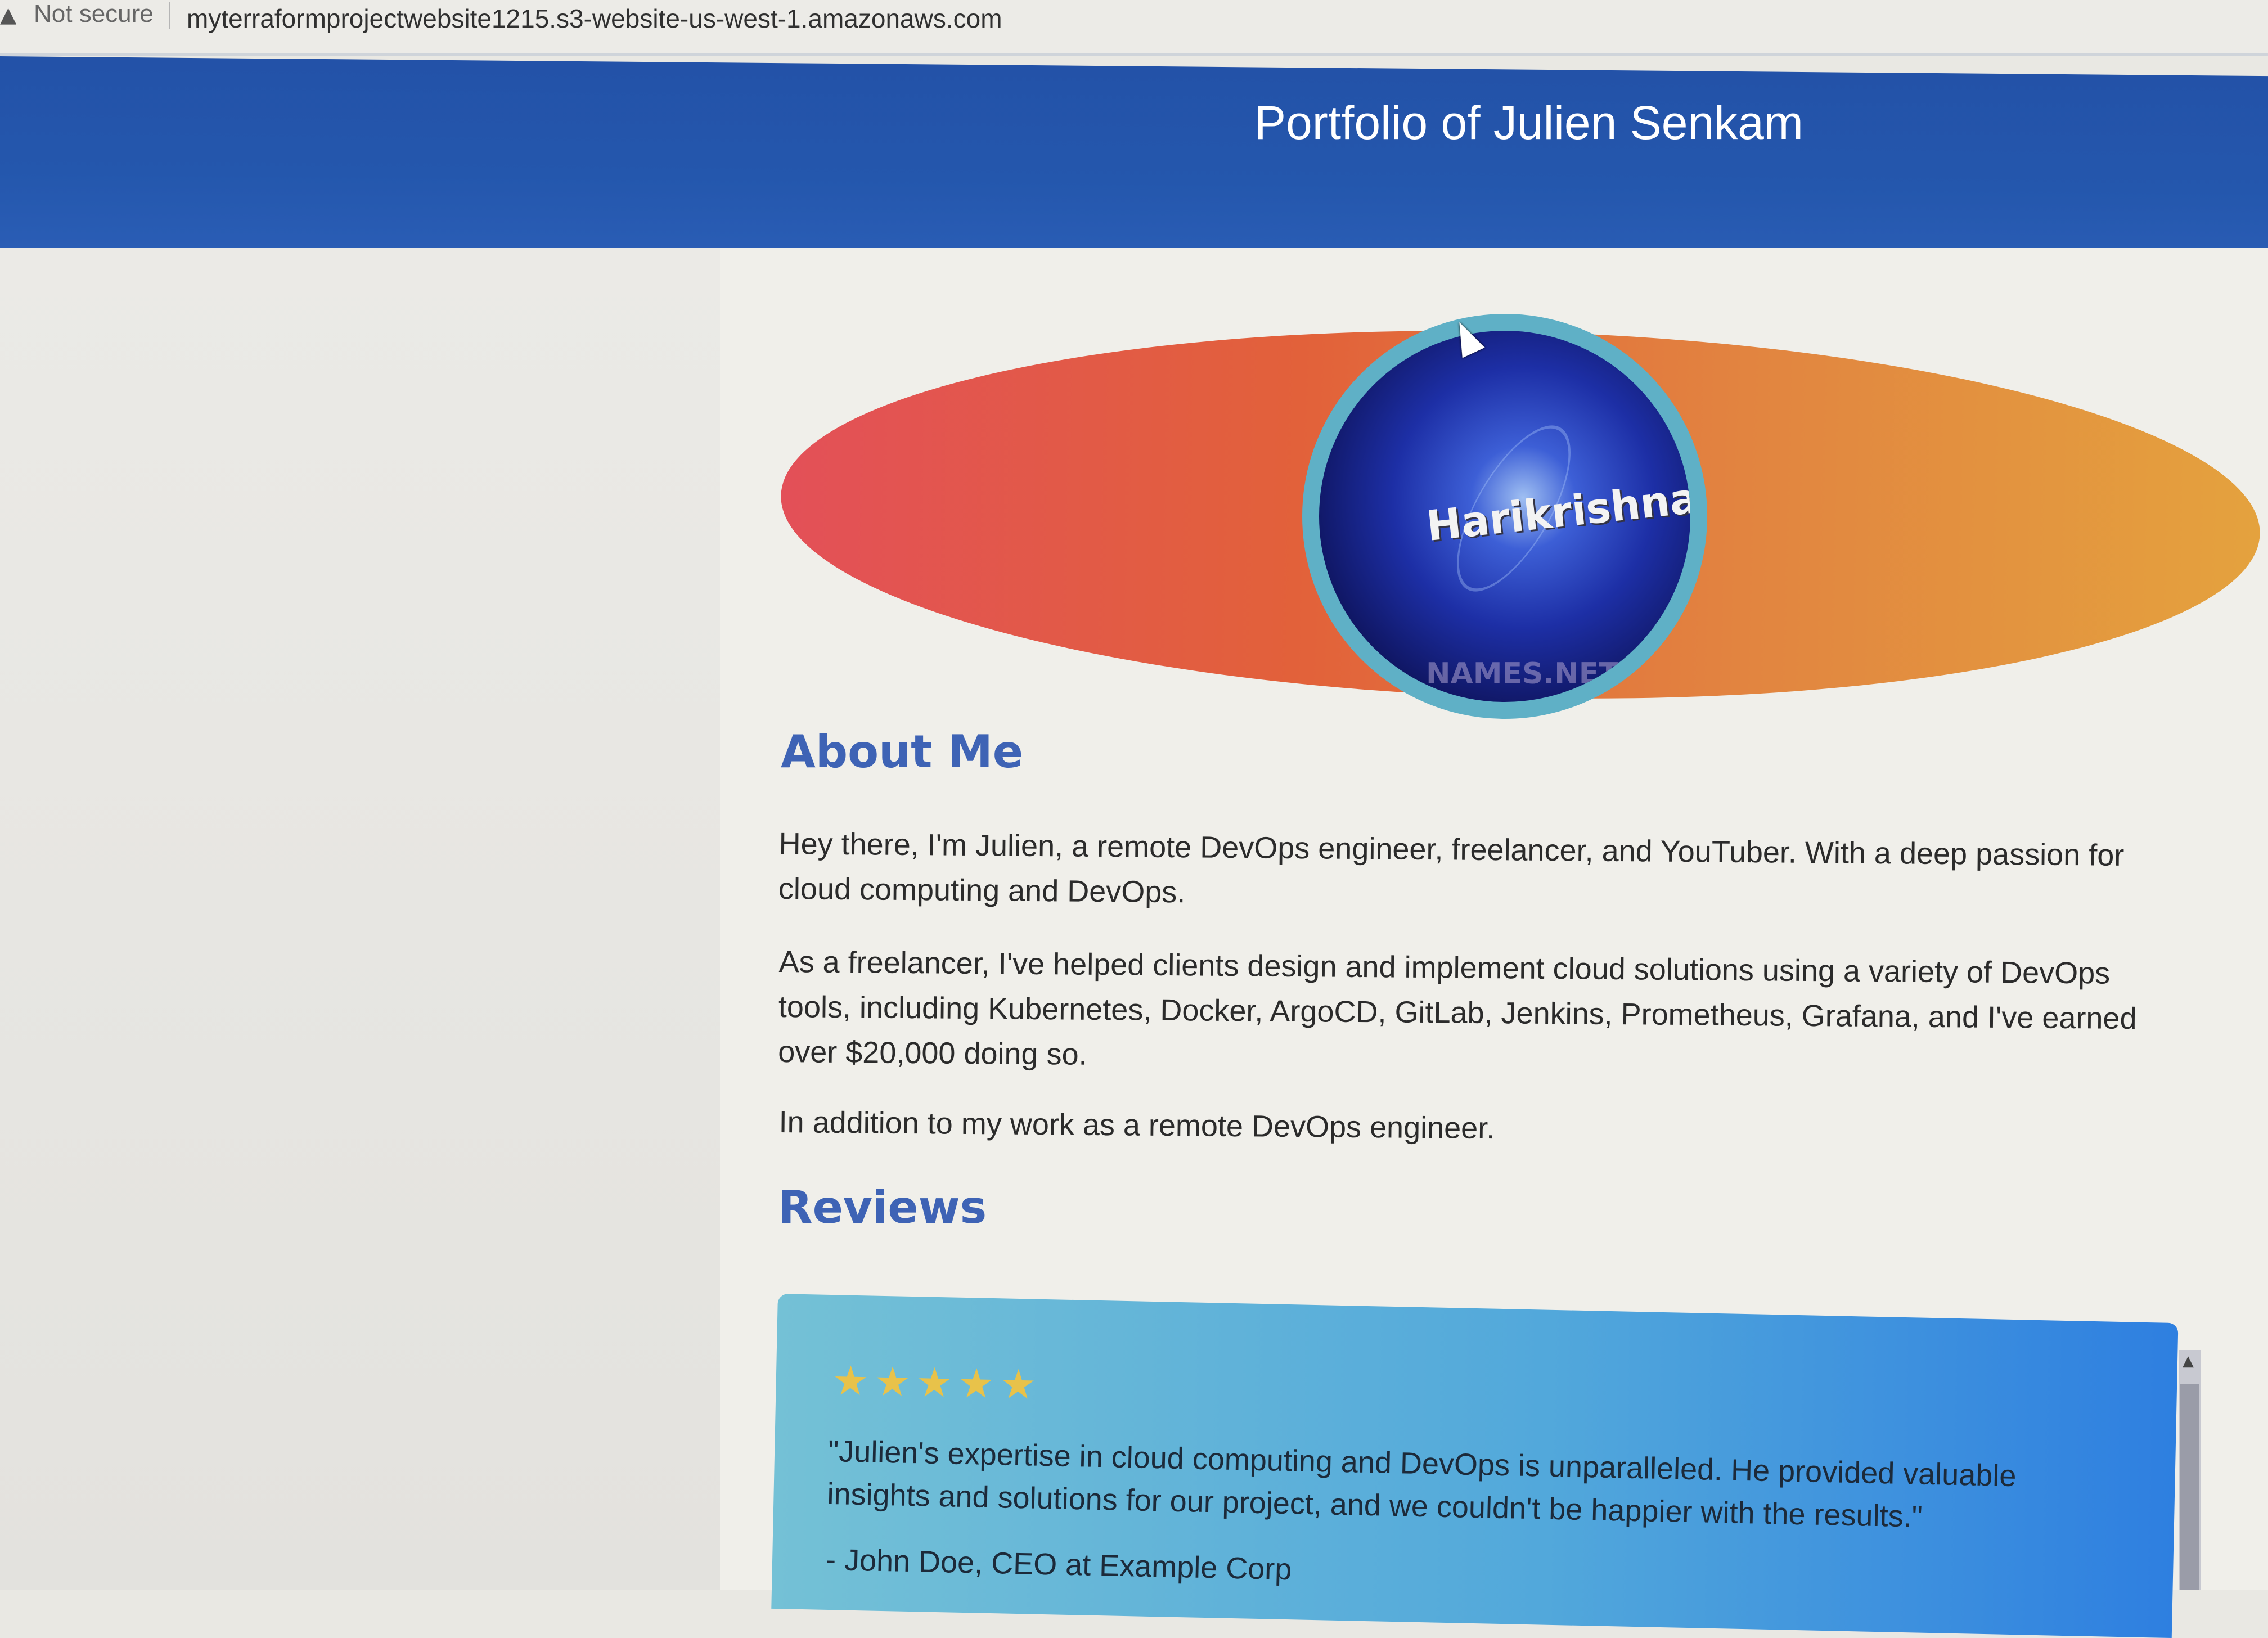 The height and width of the screenshot is (1638, 2268). What do you see at coordinates (1528, 122) in the screenshot?
I see `page-title: Portfolio of Julien Senkam` at bounding box center [1528, 122].